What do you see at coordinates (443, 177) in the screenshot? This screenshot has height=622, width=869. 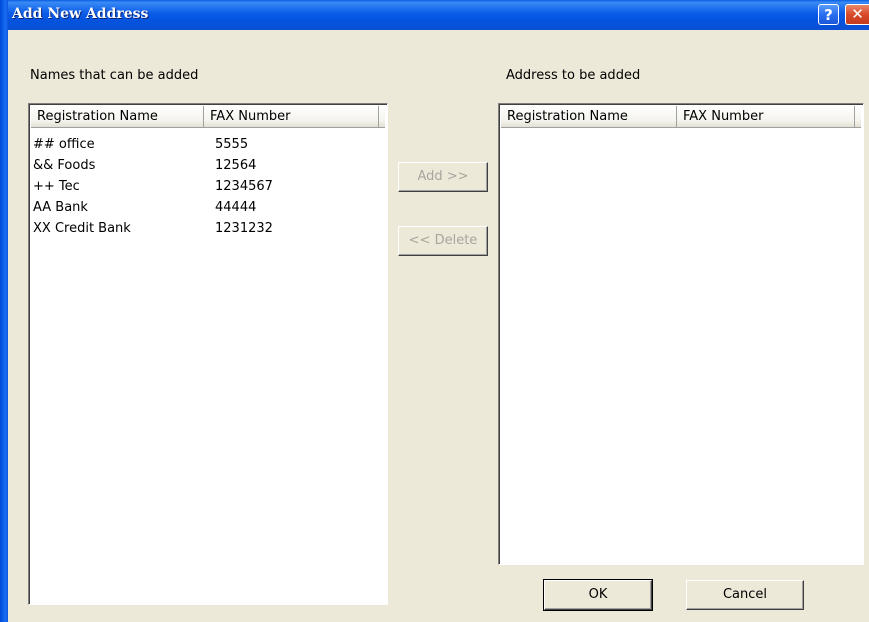 I see `add-button: Add >>` at bounding box center [443, 177].